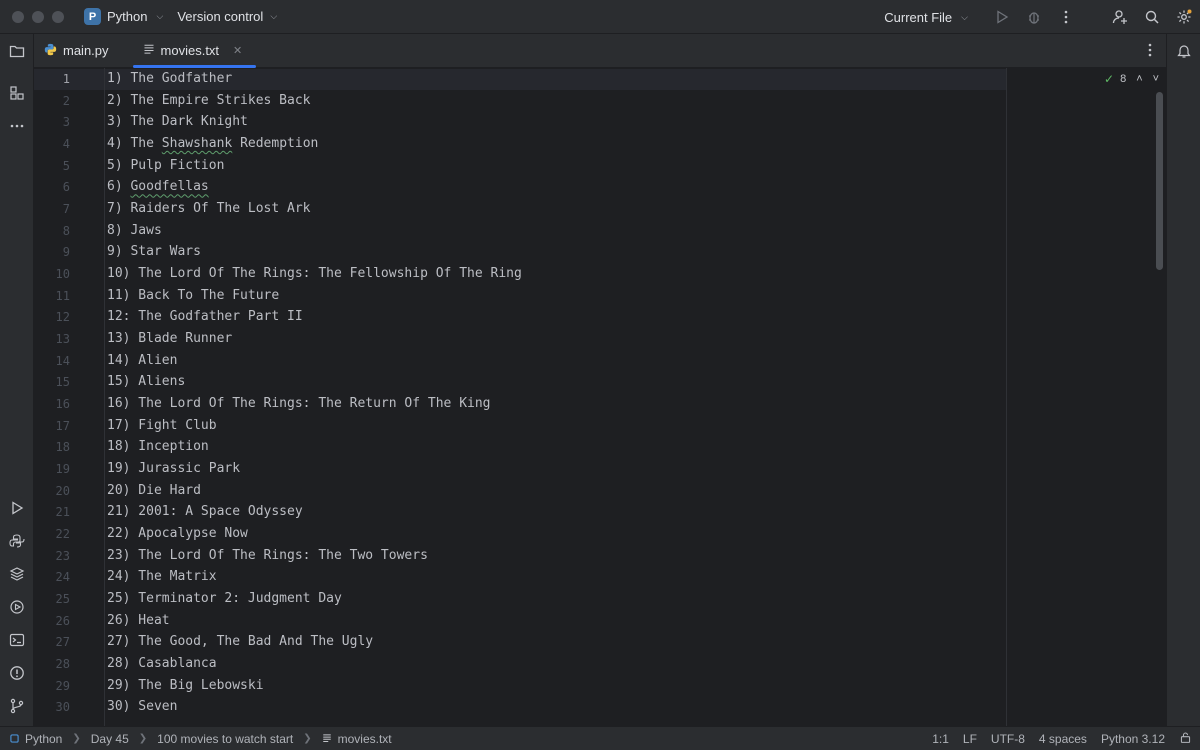 This screenshot has height=750, width=1200. Describe the element at coordinates (17, 93) in the screenshot. I see `structure-icon` at that location.